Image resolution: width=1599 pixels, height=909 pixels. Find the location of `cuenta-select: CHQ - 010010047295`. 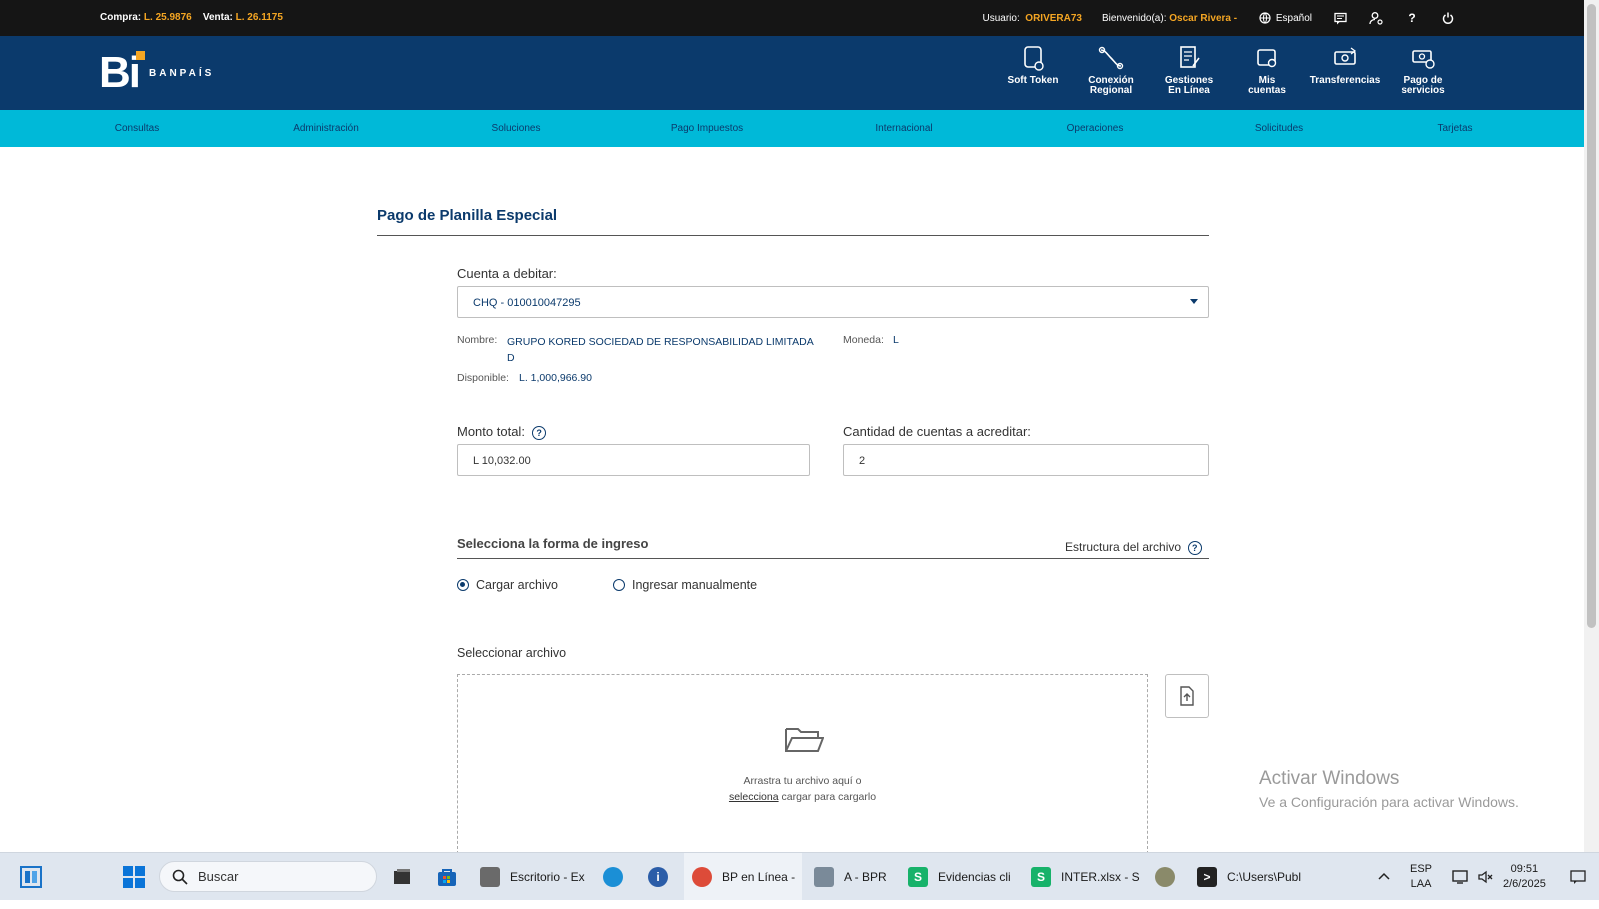

cuenta-select: CHQ - 010010047295 is located at coordinates (833, 302).